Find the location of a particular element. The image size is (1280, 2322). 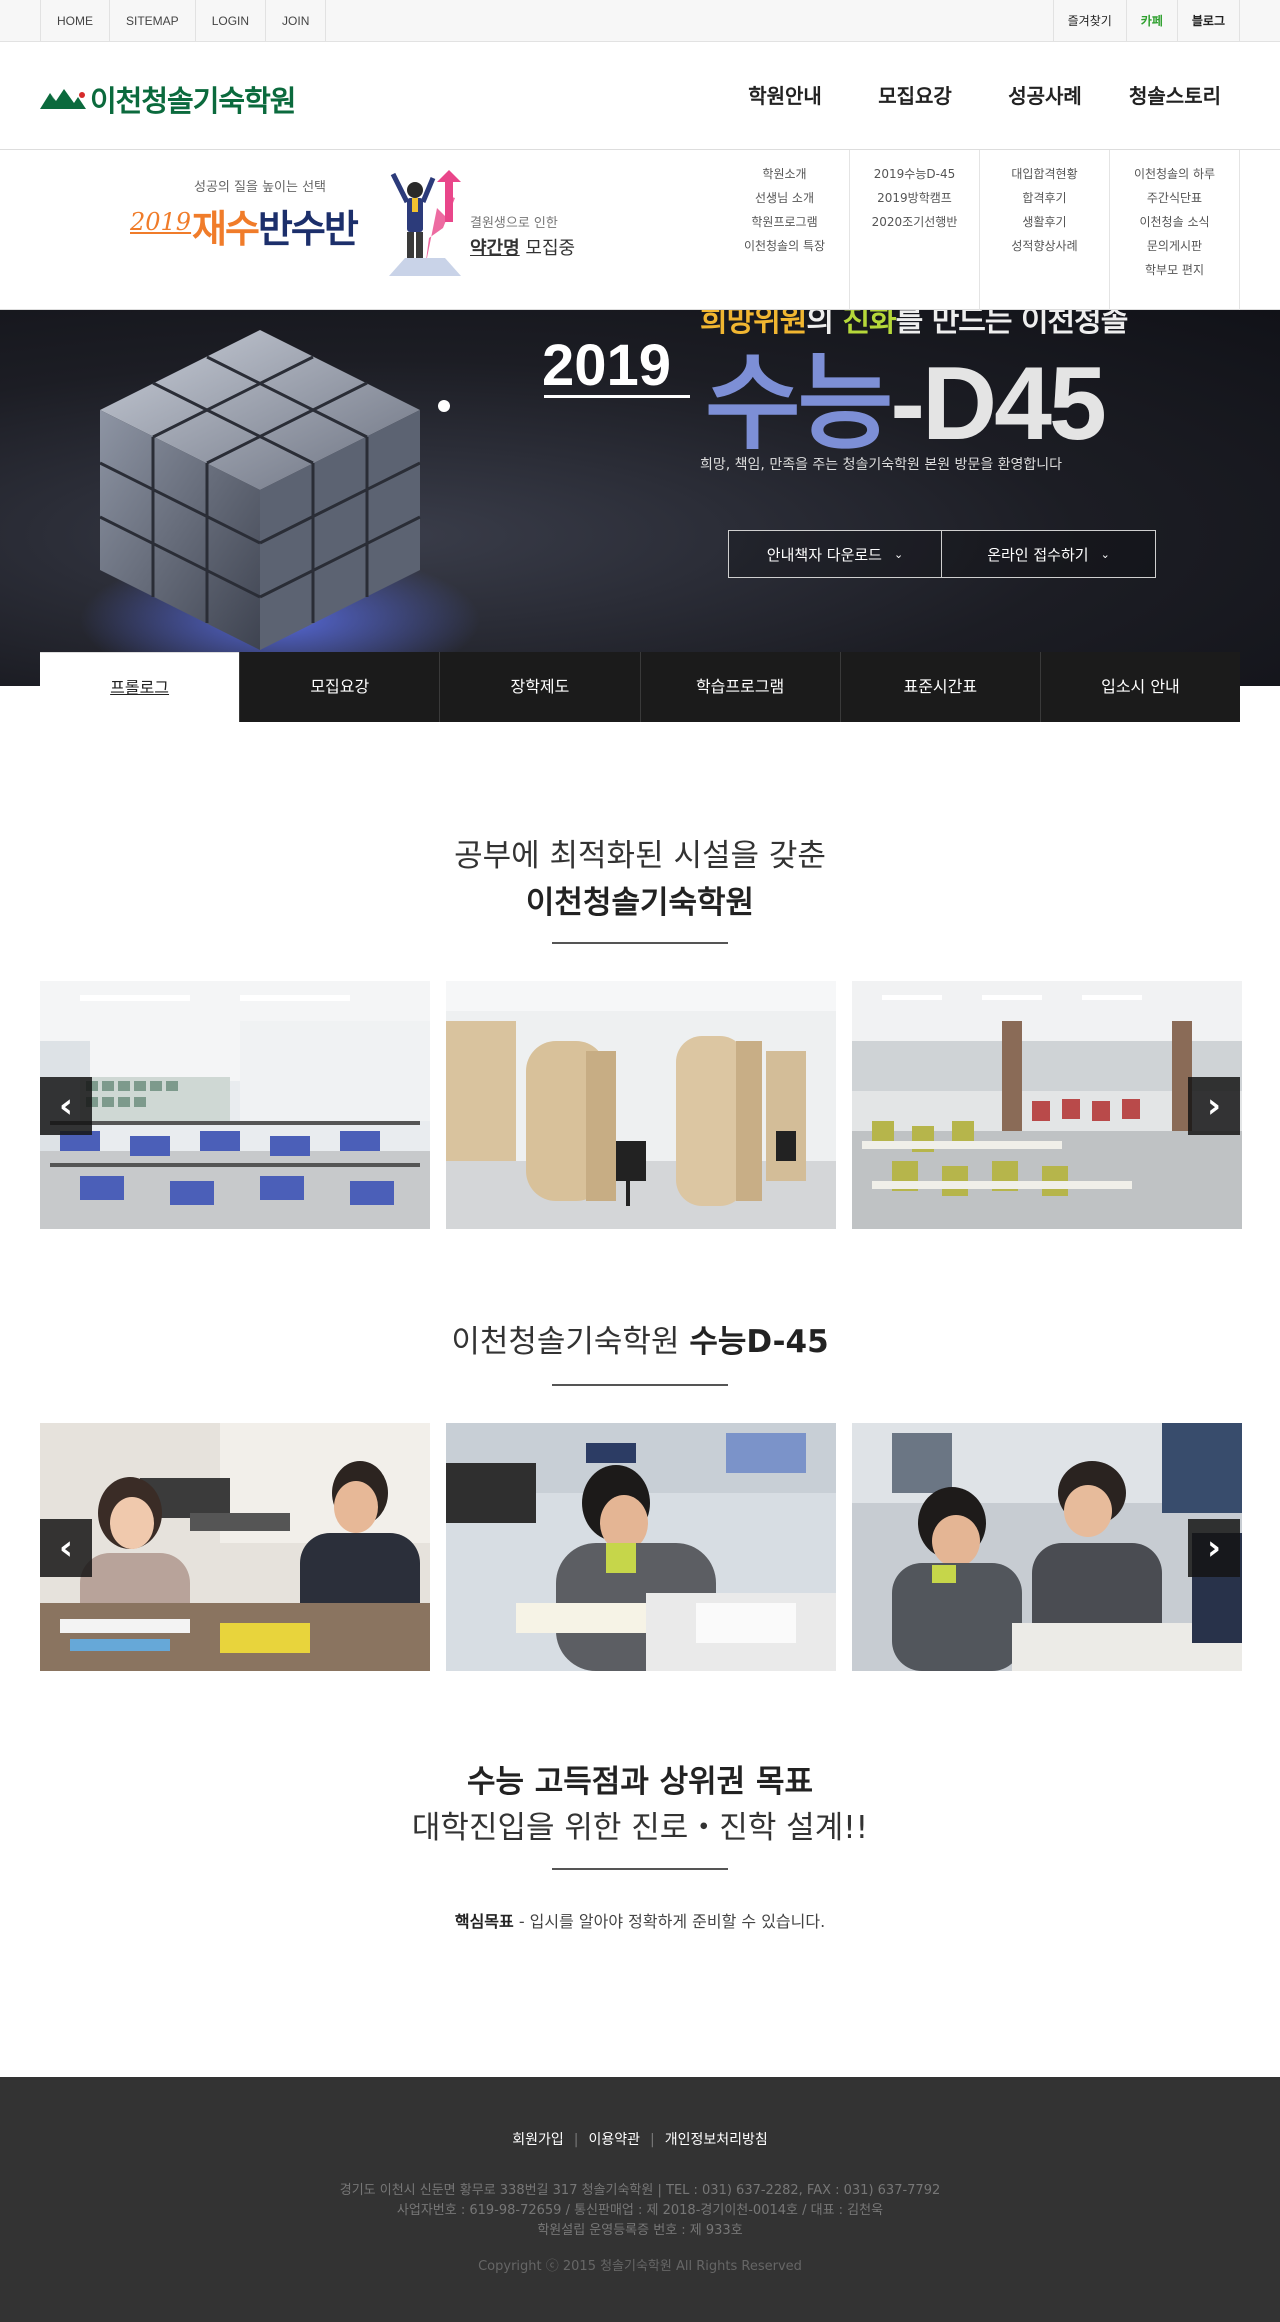

submenu-item: 2019방학캠프 is located at coordinates (914, 198).